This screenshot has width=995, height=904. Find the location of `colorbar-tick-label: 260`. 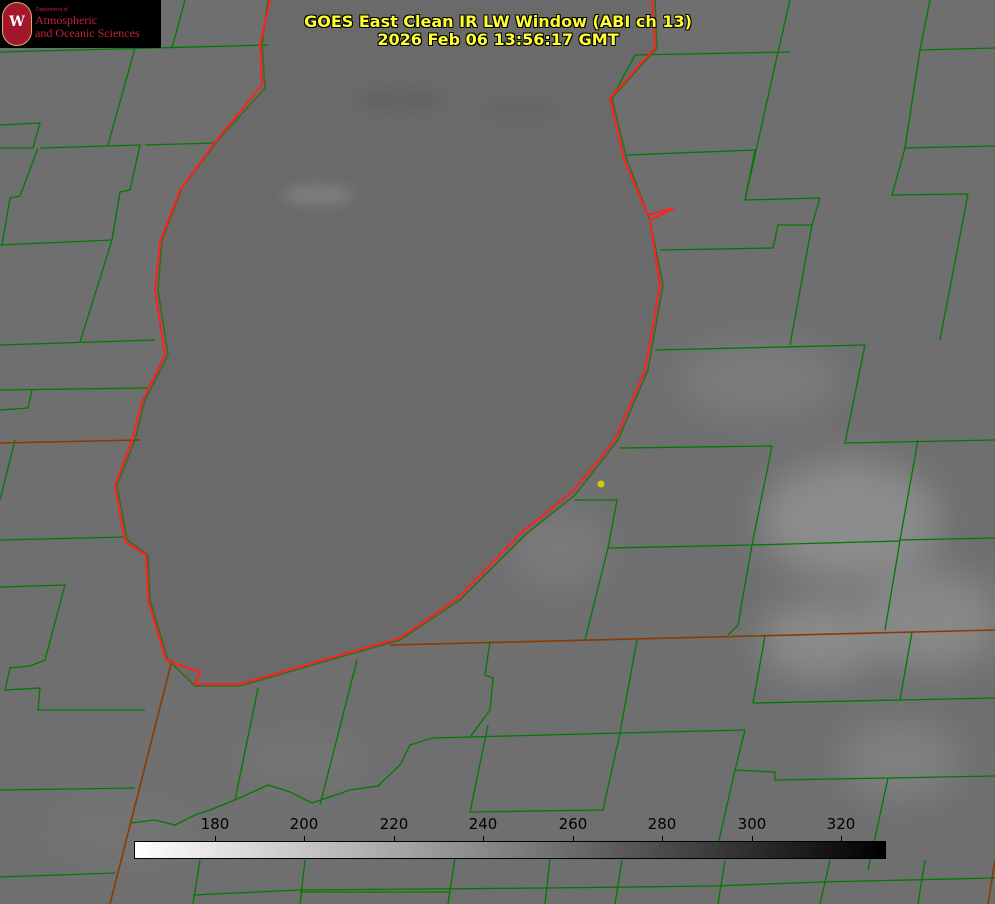

colorbar-tick-label: 260 is located at coordinates (573, 824).